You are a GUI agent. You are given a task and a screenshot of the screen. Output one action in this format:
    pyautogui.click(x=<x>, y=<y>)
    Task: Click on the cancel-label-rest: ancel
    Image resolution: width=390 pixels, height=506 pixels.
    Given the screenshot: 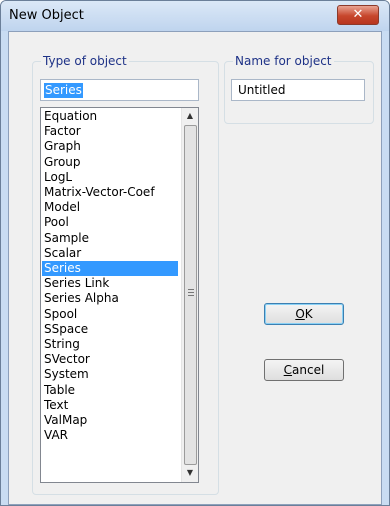 What is the action you would take?
    pyautogui.click(x=308, y=370)
    